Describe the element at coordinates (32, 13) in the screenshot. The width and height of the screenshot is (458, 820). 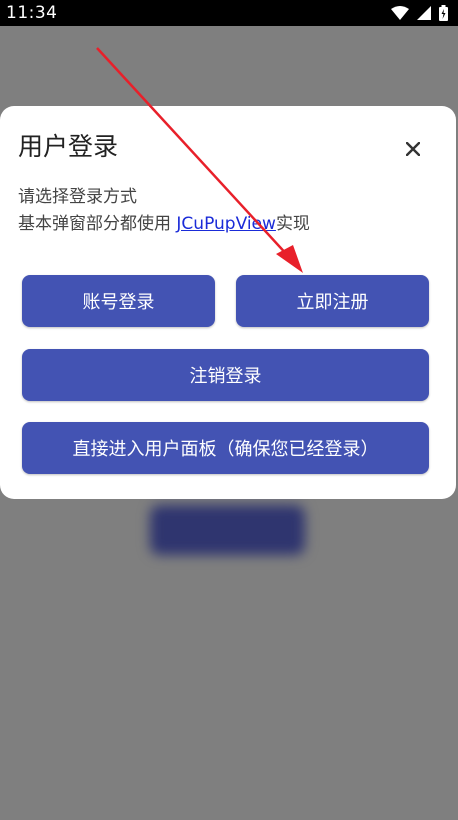
I see `status-time: 11:34` at that location.